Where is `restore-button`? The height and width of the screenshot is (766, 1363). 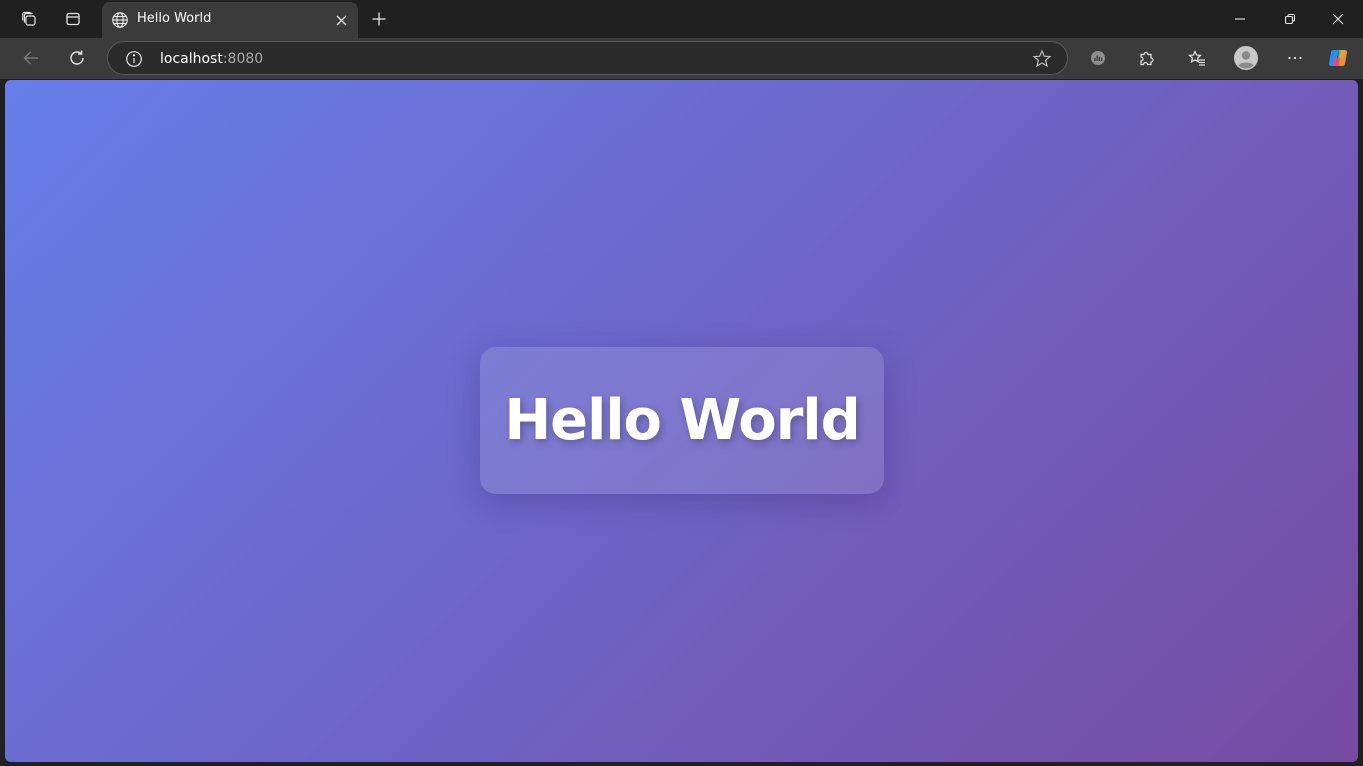 restore-button is located at coordinates (1290, 19).